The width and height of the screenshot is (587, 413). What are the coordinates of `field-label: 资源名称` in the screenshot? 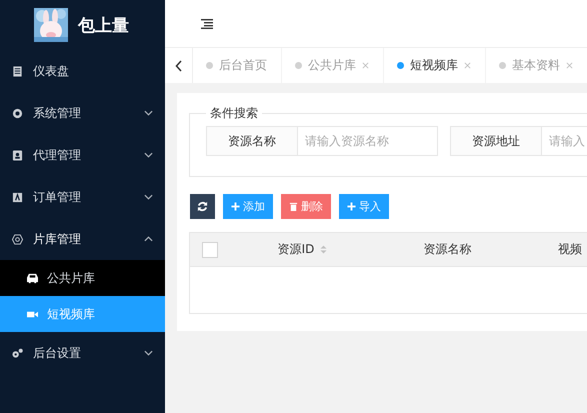 It's located at (252, 141).